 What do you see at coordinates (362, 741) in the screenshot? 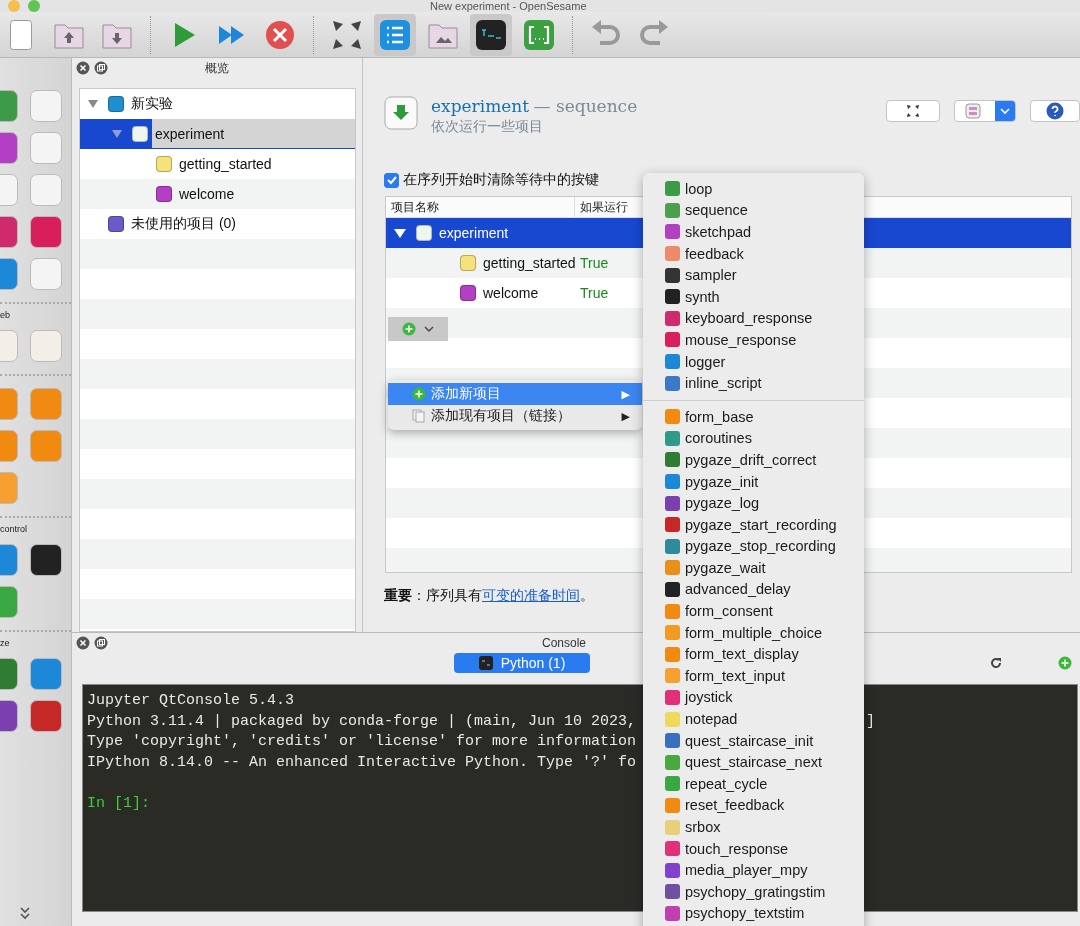
I see `console-line: Type 'copyright', 'credits' or 'license' for more information` at bounding box center [362, 741].